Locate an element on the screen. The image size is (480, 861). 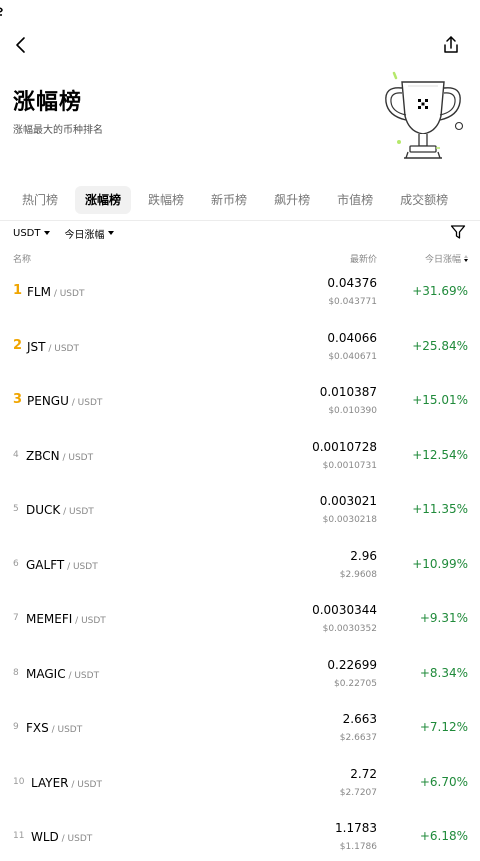
coin-symbol: DUCK is located at coordinates (43, 510).